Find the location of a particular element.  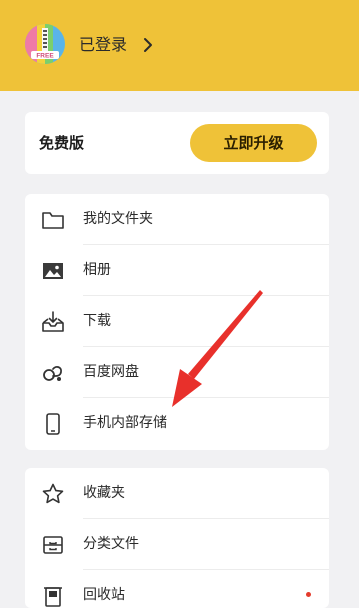

menu-item-label: 分类文件 is located at coordinates (111, 544).